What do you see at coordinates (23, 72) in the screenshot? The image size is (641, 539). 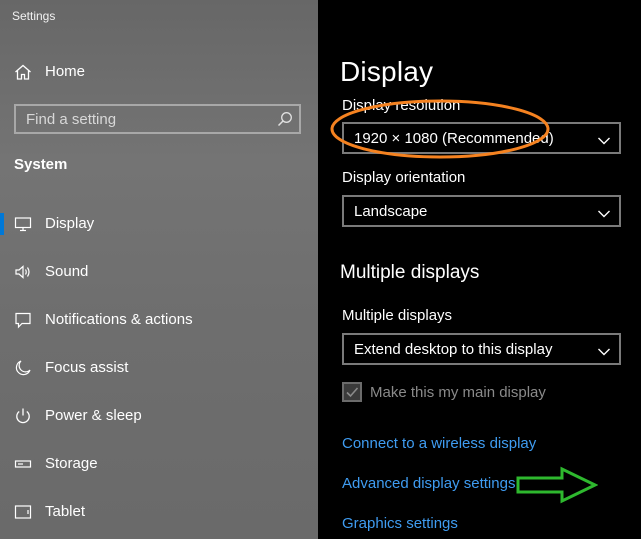 I see `home-icon` at bounding box center [23, 72].